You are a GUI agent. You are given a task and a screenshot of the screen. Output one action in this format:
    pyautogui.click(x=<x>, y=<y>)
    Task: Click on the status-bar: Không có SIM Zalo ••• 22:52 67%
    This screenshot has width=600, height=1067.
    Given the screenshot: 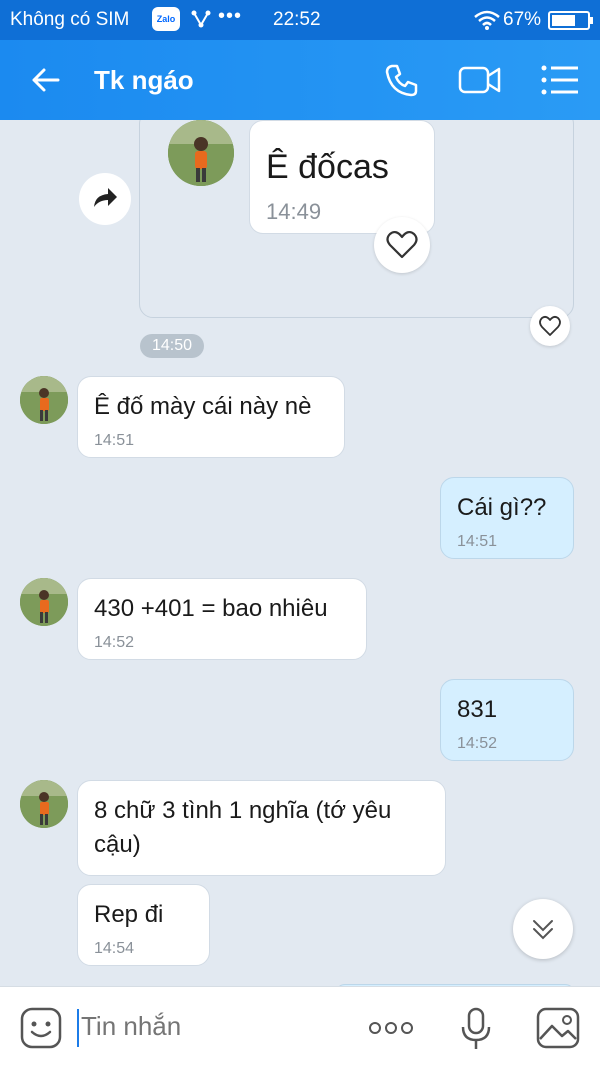 What is the action you would take?
    pyautogui.click(x=300, y=20)
    